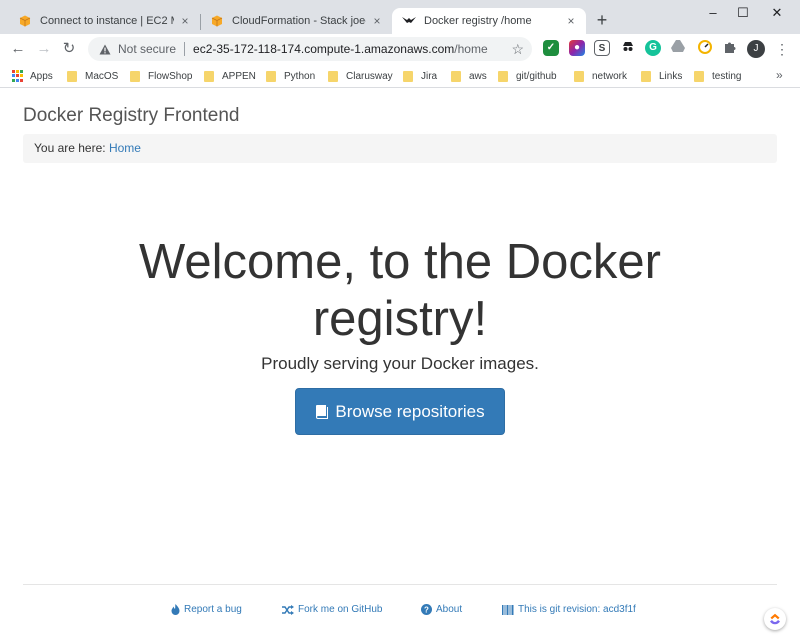 The height and width of the screenshot is (643, 800). I want to click on bookmark-label: Clarusway, so click(369, 76).